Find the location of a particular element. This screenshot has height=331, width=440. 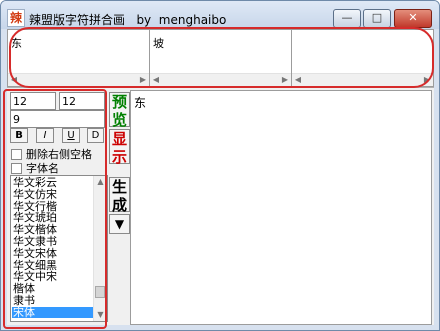

width-field: 12 is located at coordinates (33, 101).